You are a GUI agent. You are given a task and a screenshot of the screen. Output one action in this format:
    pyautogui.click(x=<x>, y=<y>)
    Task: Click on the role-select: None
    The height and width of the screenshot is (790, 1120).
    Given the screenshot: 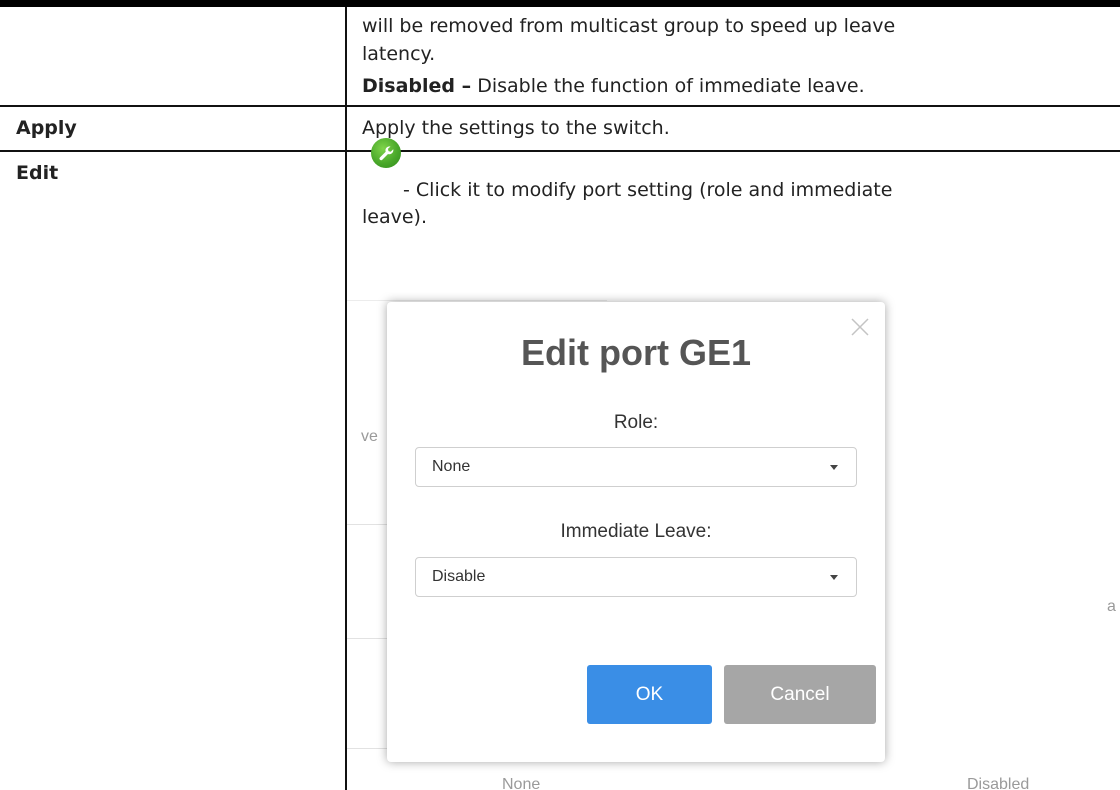 What is the action you would take?
    pyautogui.click(x=636, y=467)
    